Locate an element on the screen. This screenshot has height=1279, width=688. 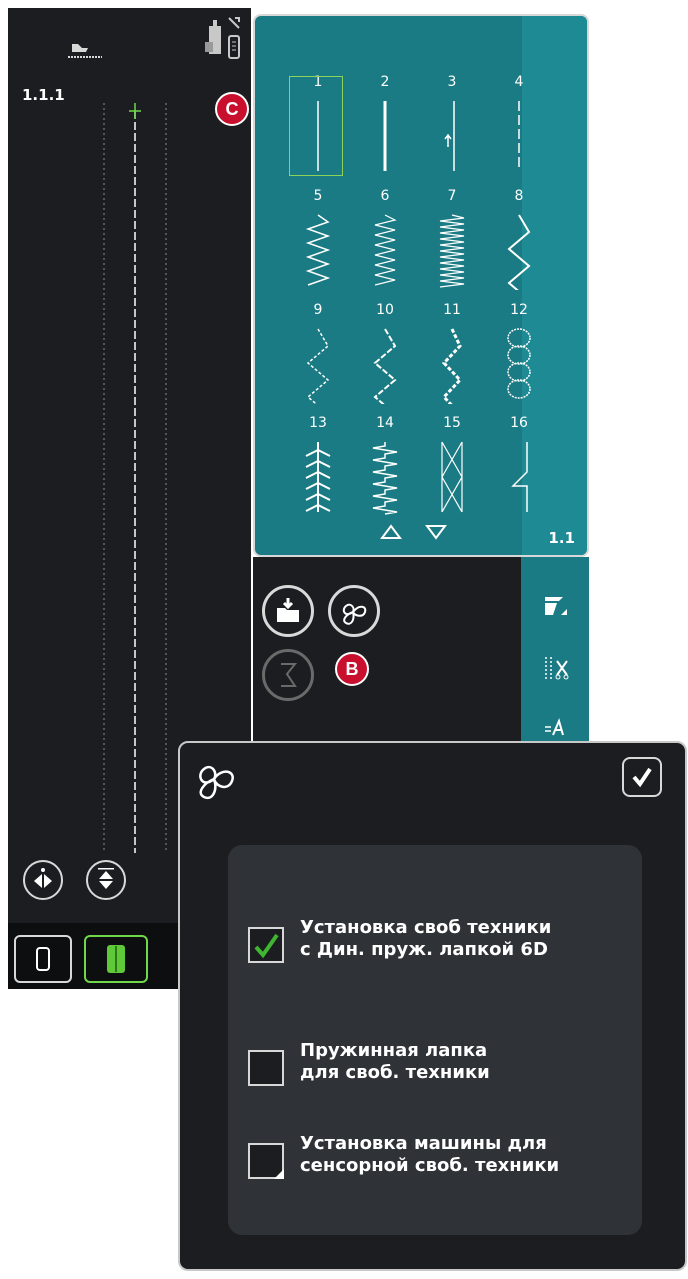
preview-toolbar is located at coordinates (129, 48).